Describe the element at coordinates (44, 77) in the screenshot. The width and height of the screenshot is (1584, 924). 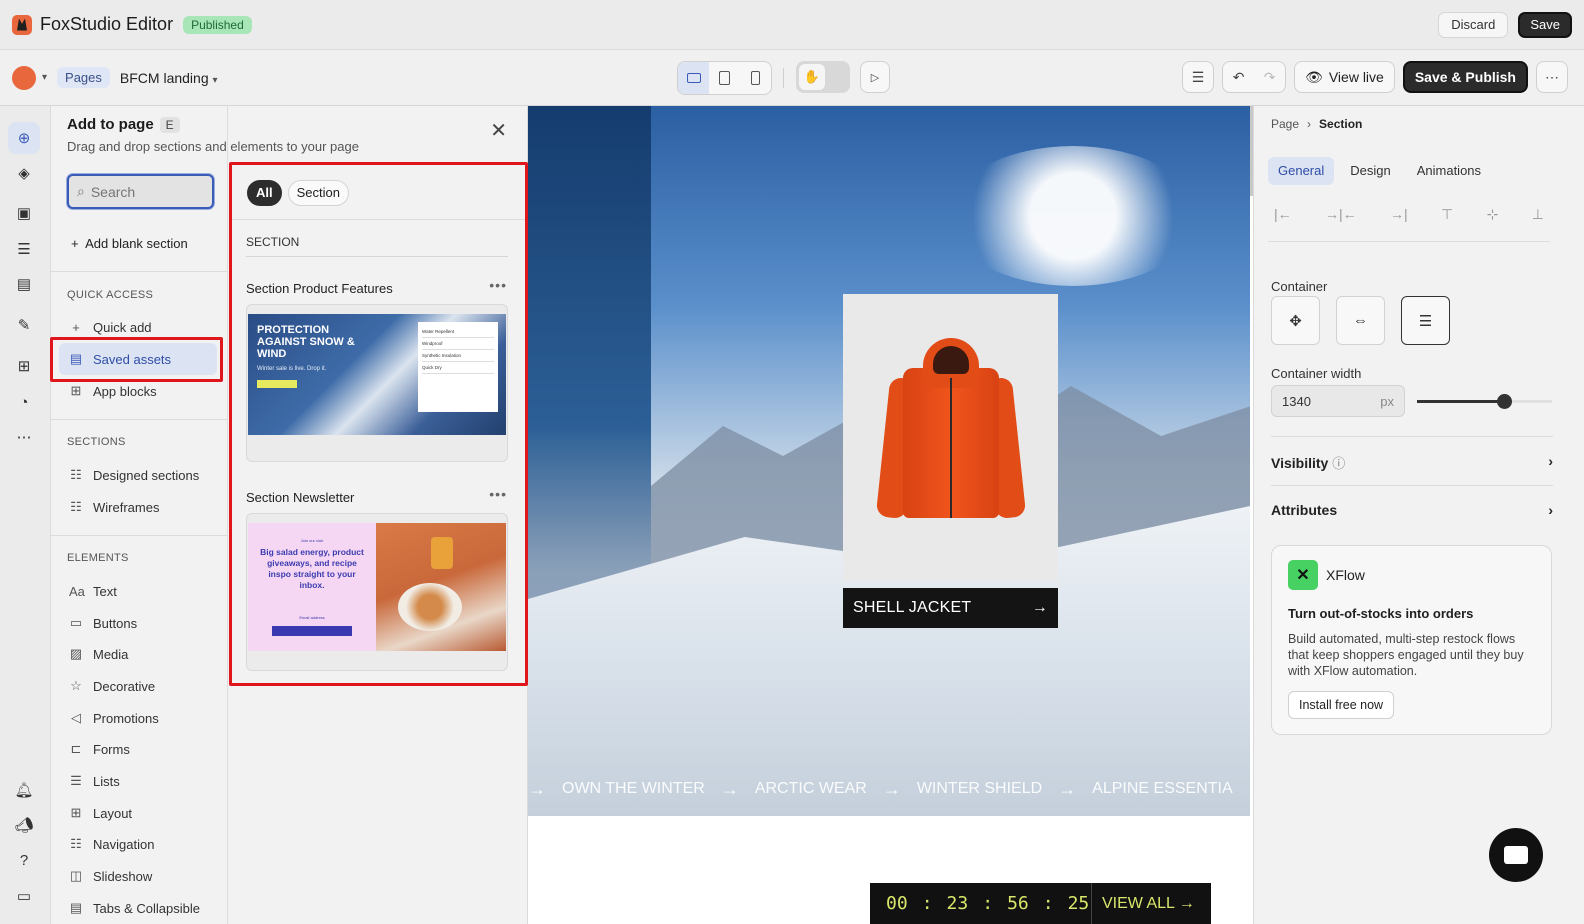
I see `chevron-down-icon: ▾` at that location.